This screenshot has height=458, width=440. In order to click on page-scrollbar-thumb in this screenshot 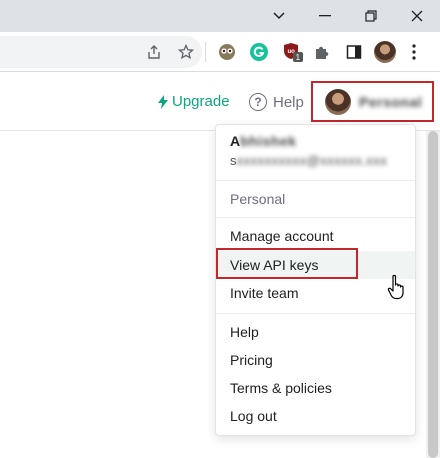, I will do `click(433, 294)`.